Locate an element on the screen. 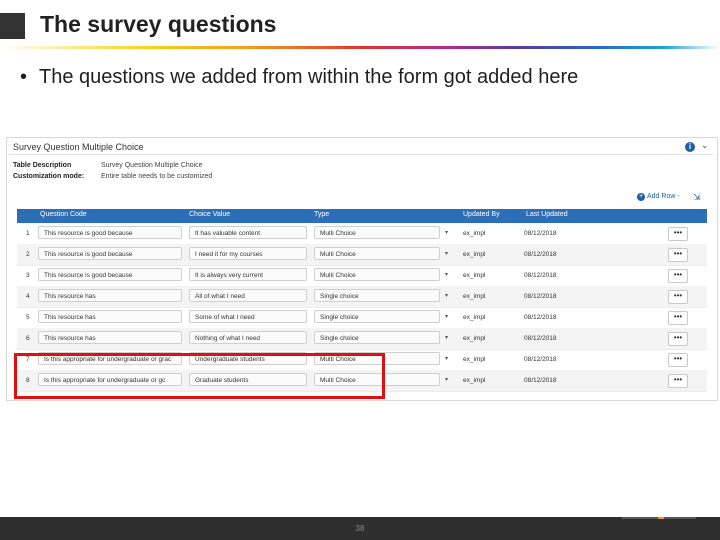 The width and height of the screenshot is (720, 540). slide-title: The survey questions is located at coordinates (158, 24).